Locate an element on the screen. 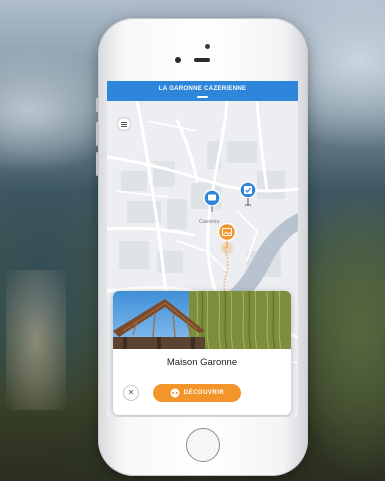 This screenshot has width=385, height=481. close-icon: ✕ is located at coordinates (131, 392).